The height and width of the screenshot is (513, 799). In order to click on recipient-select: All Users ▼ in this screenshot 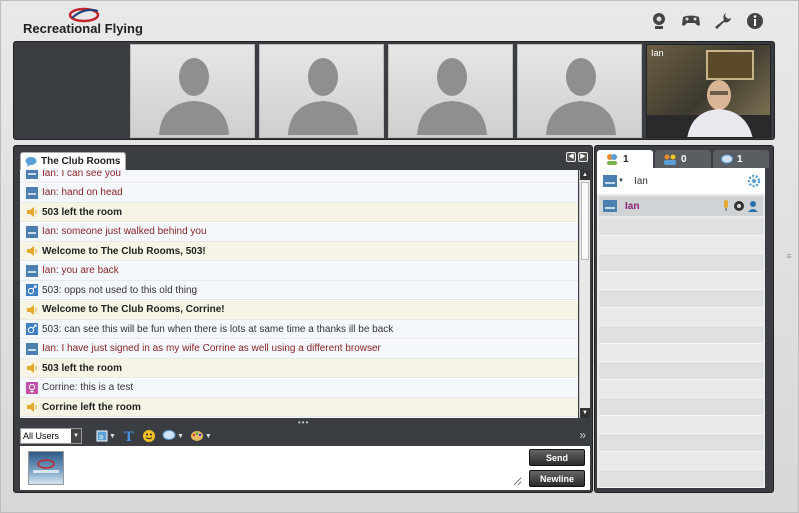, I will do `click(51, 436)`.